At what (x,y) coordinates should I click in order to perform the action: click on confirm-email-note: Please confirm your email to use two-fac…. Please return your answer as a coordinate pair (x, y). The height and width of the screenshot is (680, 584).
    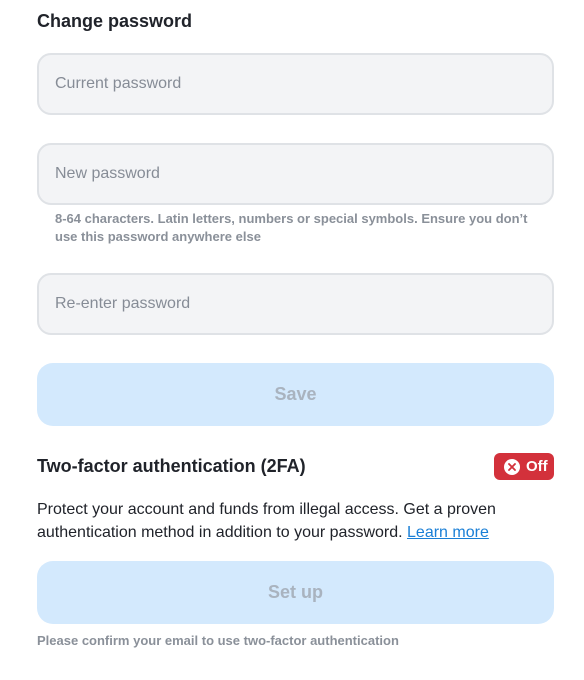
    Looking at the image, I should click on (218, 640).